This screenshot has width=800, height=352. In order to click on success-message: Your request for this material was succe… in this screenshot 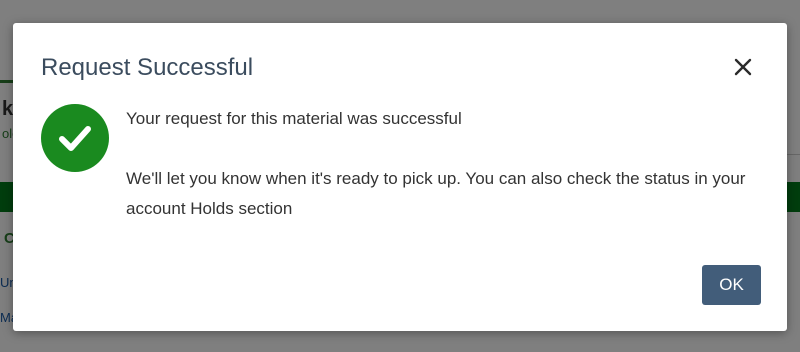, I will do `click(294, 118)`.